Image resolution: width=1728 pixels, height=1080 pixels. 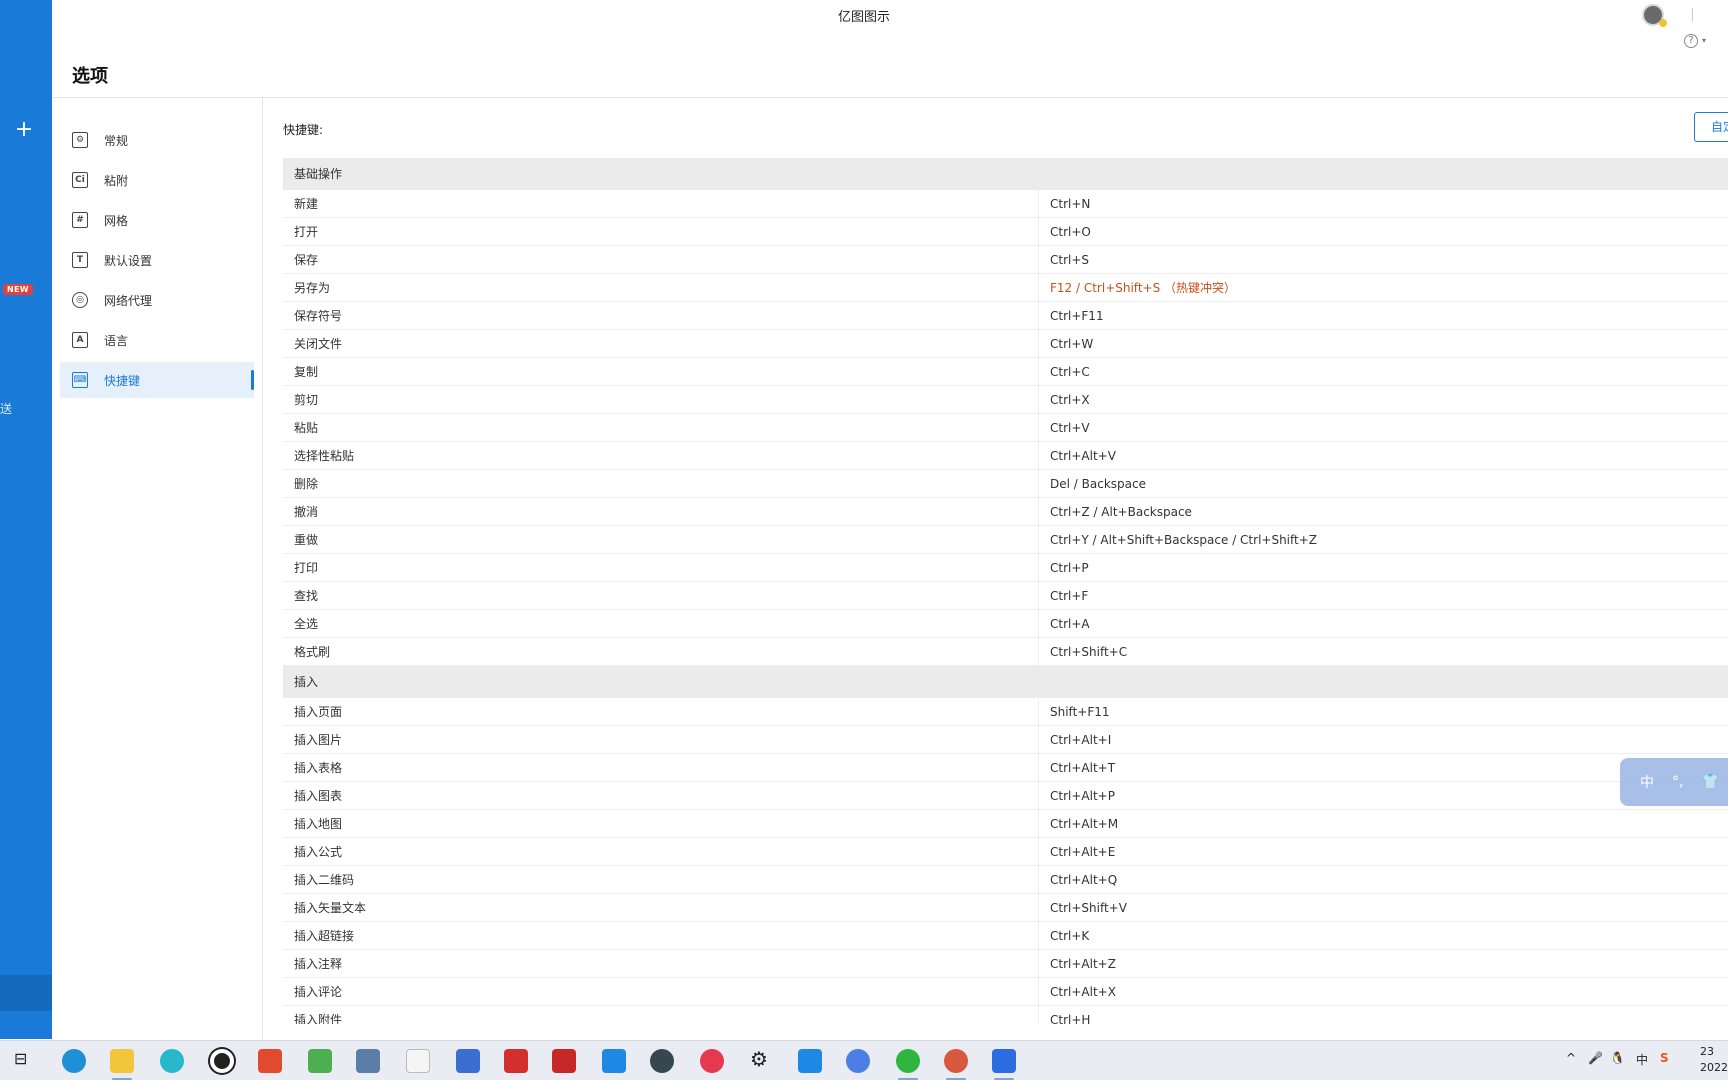 I want to click on shortcut-keys: Del / Backspace, so click(x=1092, y=483).